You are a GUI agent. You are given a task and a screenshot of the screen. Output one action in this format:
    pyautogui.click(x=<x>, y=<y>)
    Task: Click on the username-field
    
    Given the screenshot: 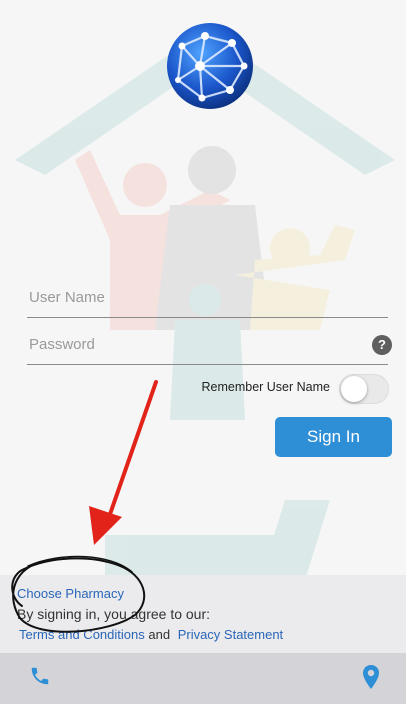 What is the action you would take?
    pyautogui.click(x=207, y=298)
    